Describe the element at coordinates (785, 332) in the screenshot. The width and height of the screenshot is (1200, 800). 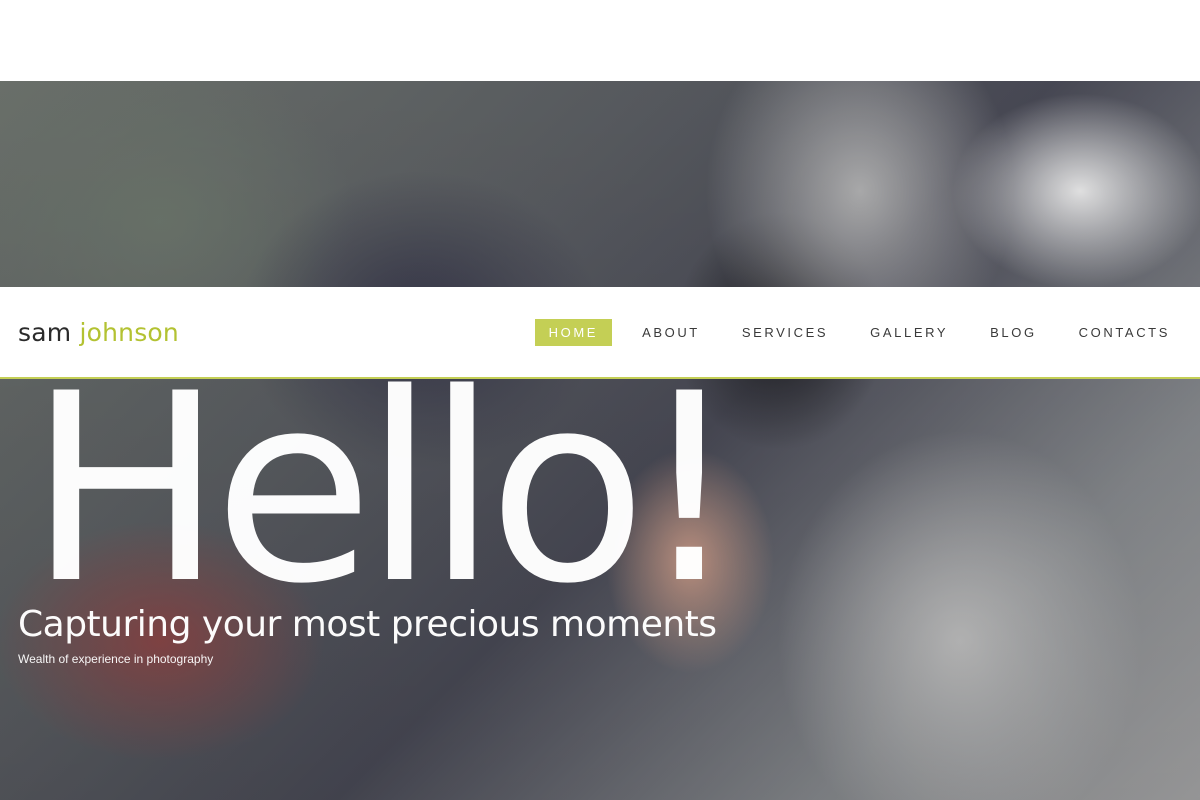
I see `nav-services: SERVICES` at that location.